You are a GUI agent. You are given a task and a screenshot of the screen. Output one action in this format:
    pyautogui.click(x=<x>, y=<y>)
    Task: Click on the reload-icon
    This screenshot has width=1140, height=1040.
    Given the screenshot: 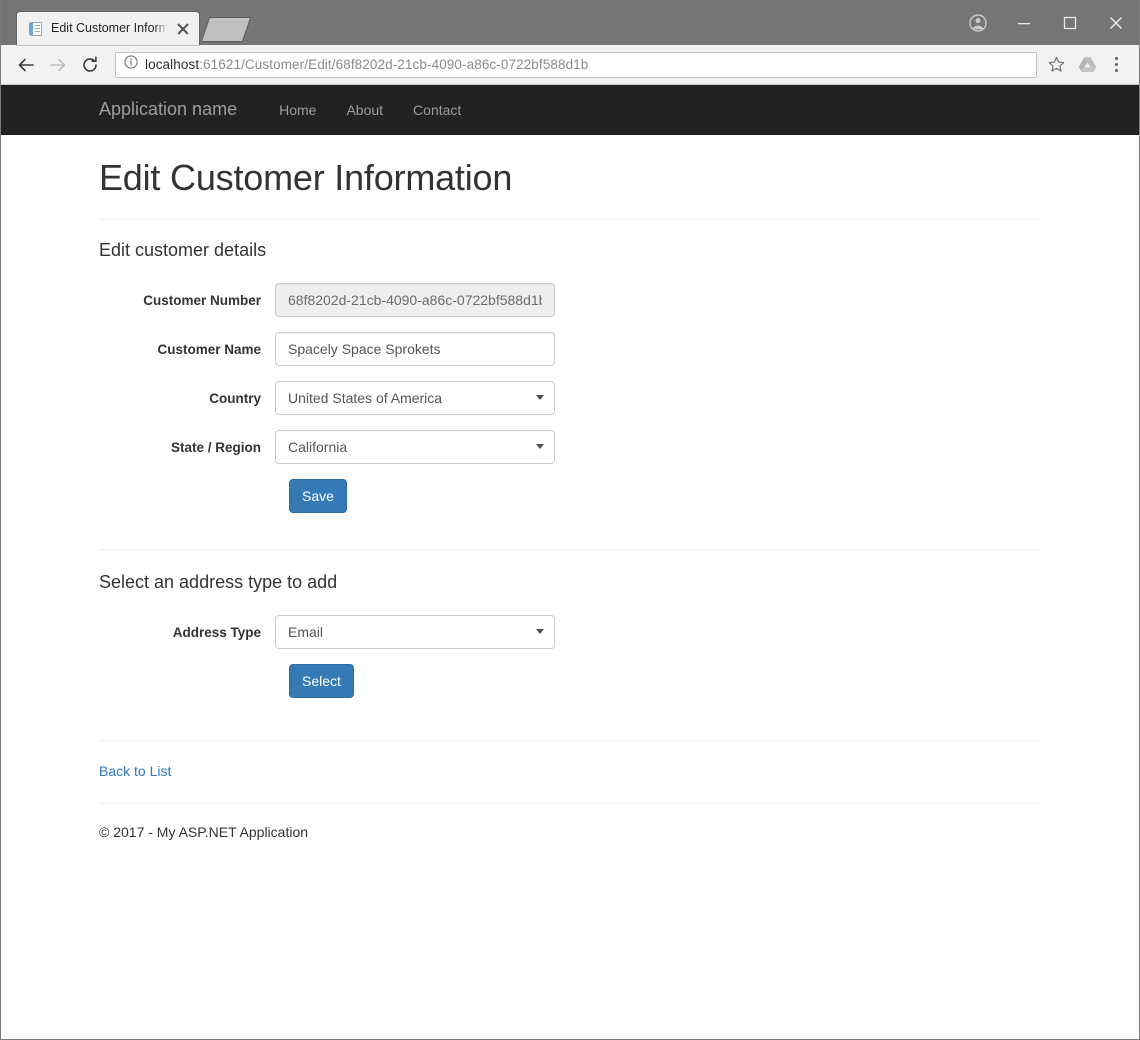 What is the action you would take?
    pyautogui.click(x=90, y=65)
    